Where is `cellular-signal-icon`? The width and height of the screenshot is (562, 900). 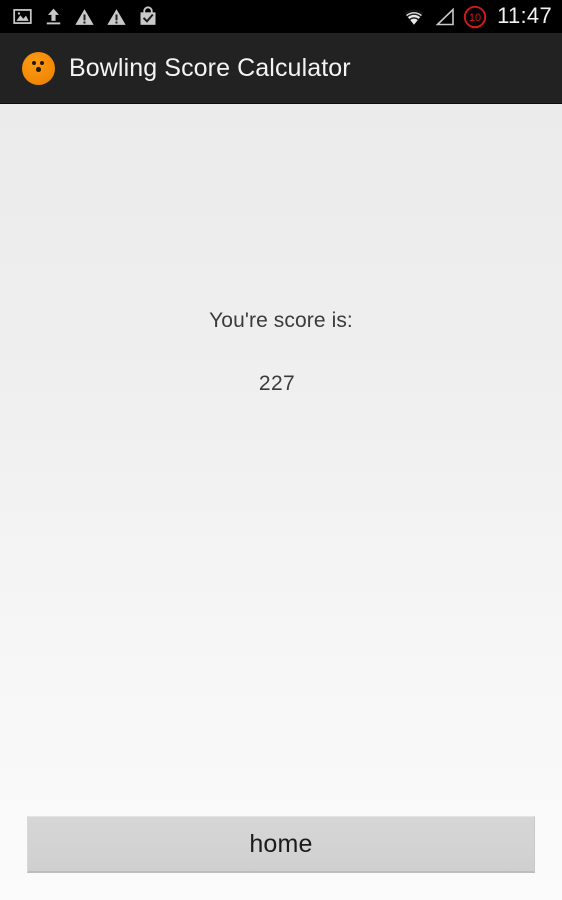 cellular-signal-icon is located at coordinates (445, 17).